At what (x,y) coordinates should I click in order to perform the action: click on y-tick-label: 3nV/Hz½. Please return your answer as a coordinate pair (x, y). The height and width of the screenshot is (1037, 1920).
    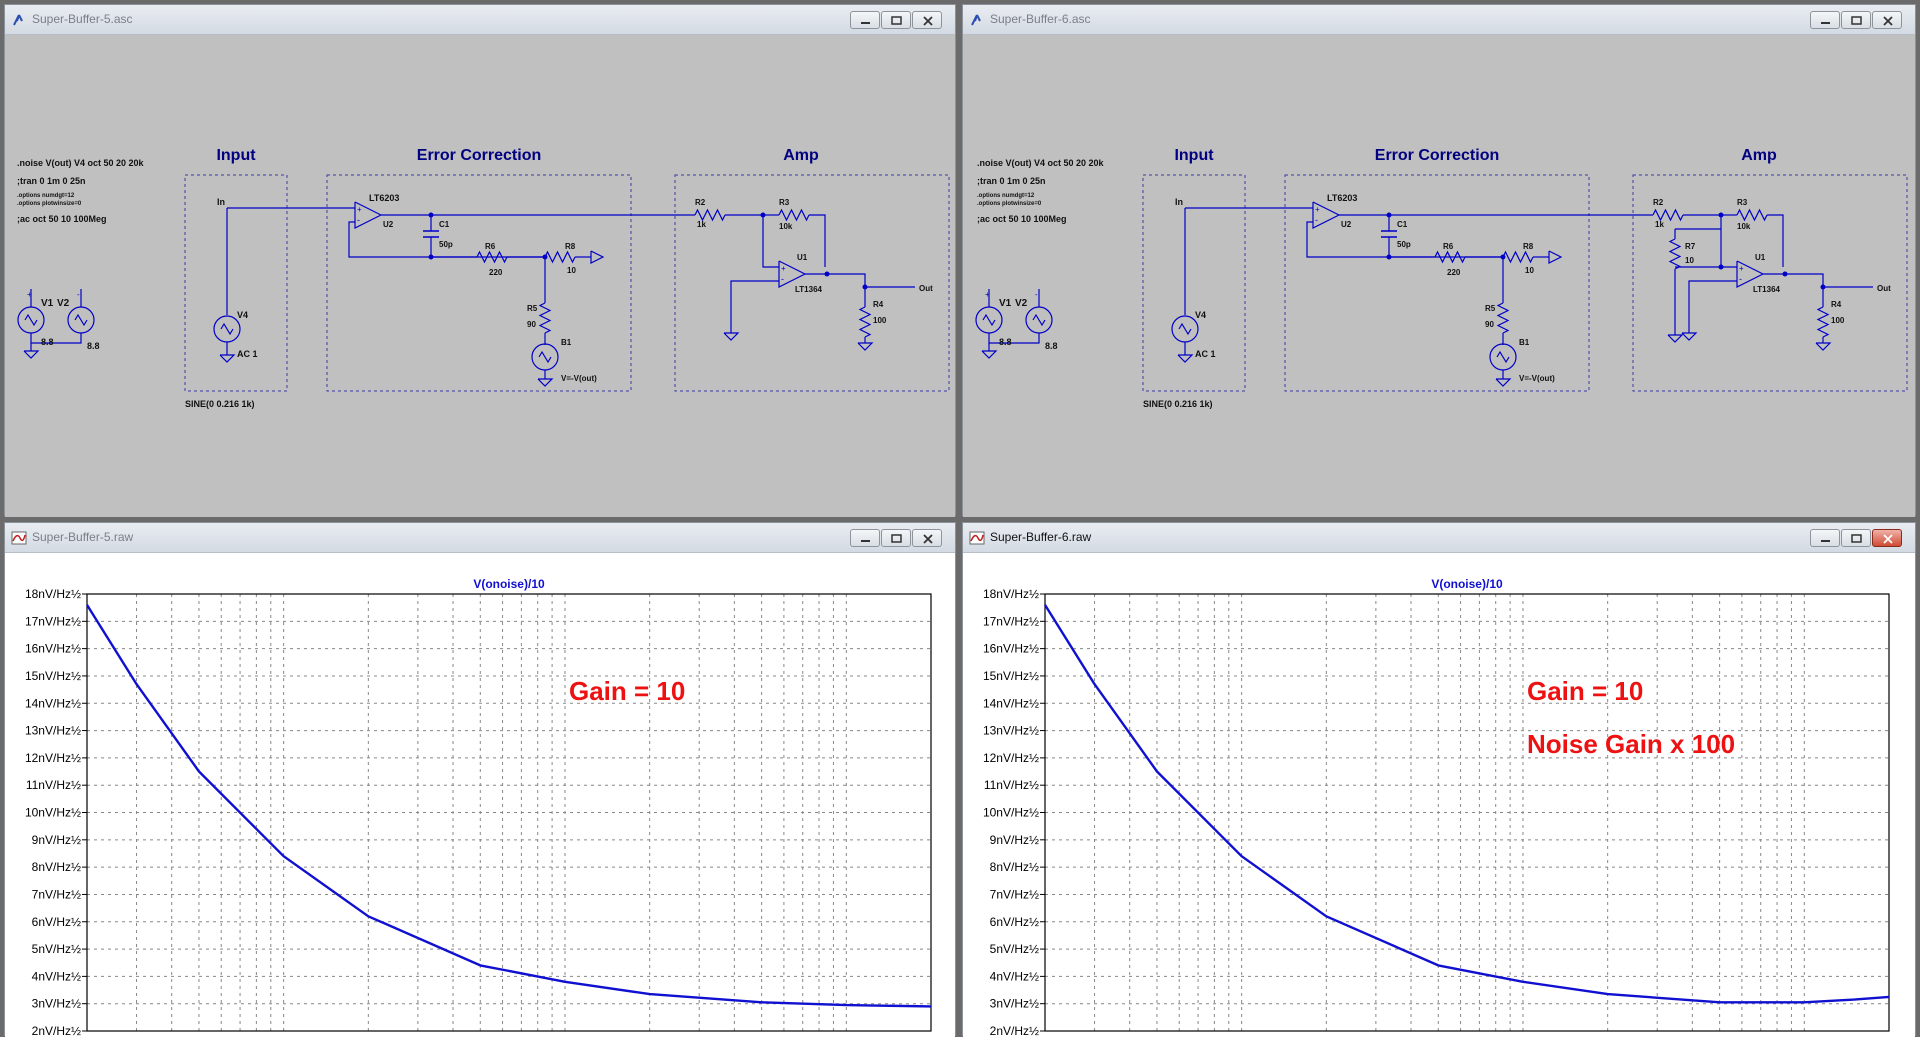
    Looking at the image, I should click on (56, 1004).